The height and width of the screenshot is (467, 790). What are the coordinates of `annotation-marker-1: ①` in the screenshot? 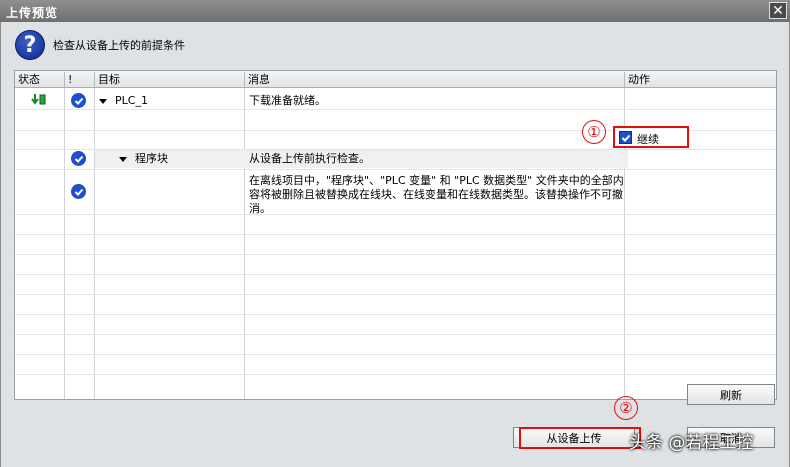 It's located at (594, 132).